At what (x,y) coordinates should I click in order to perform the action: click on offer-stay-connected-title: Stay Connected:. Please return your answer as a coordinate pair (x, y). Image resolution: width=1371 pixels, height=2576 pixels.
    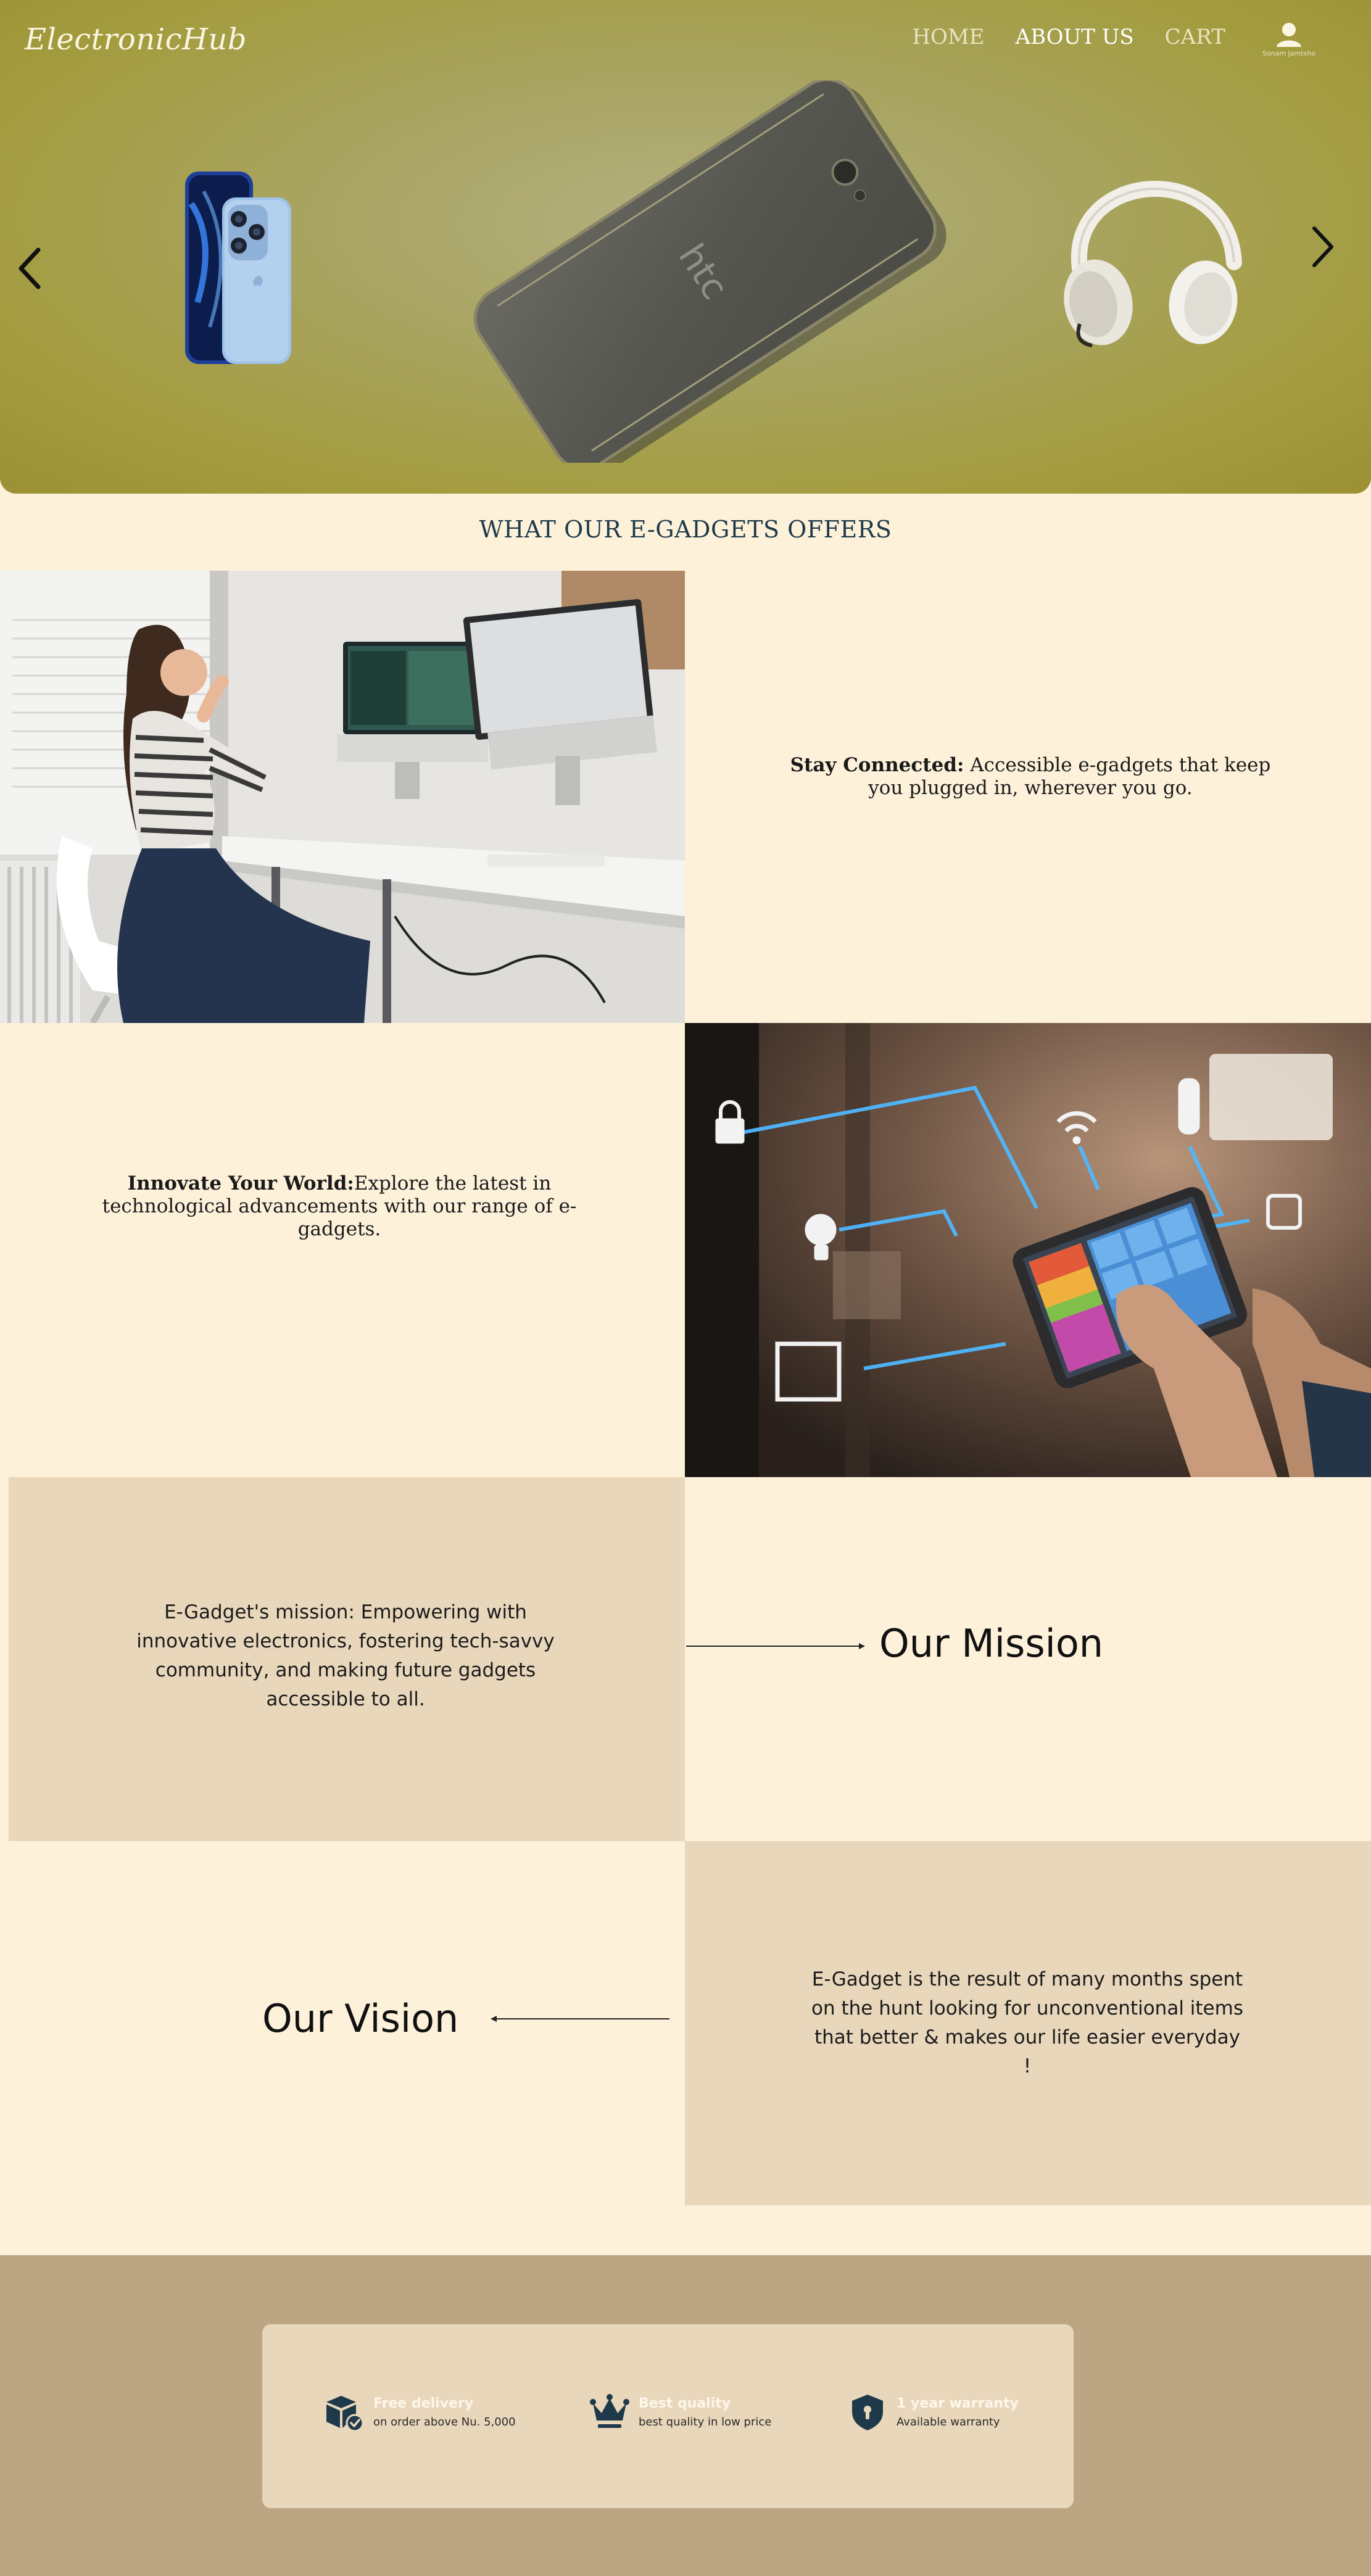
    Looking at the image, I should click on (877, 765).